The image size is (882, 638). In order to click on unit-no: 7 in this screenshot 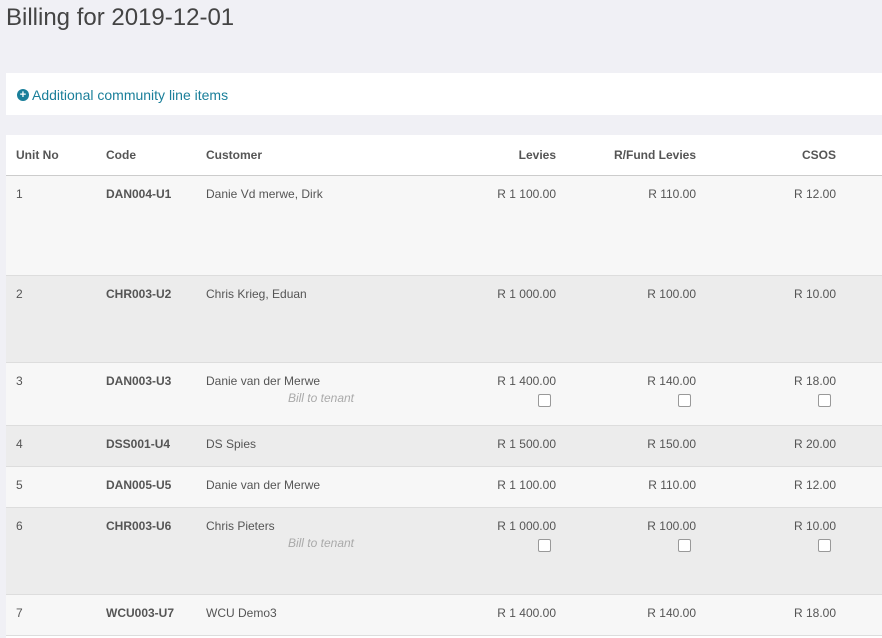, I will do `click(19, 613)`.